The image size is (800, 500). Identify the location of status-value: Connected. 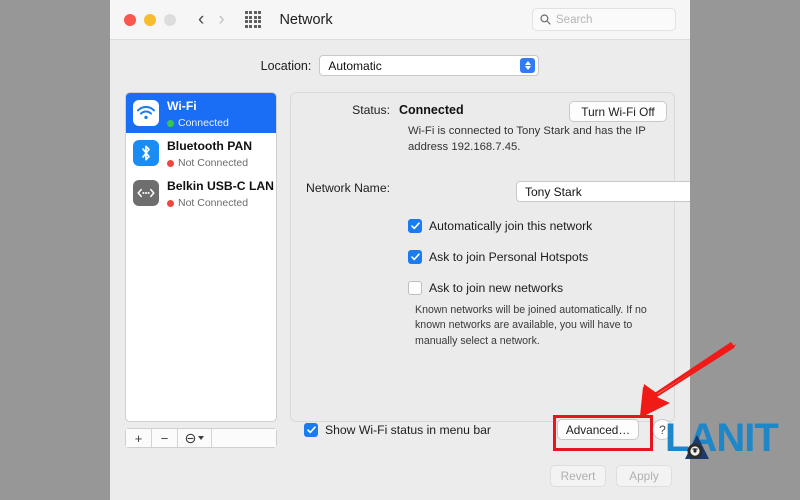
(431, 110).